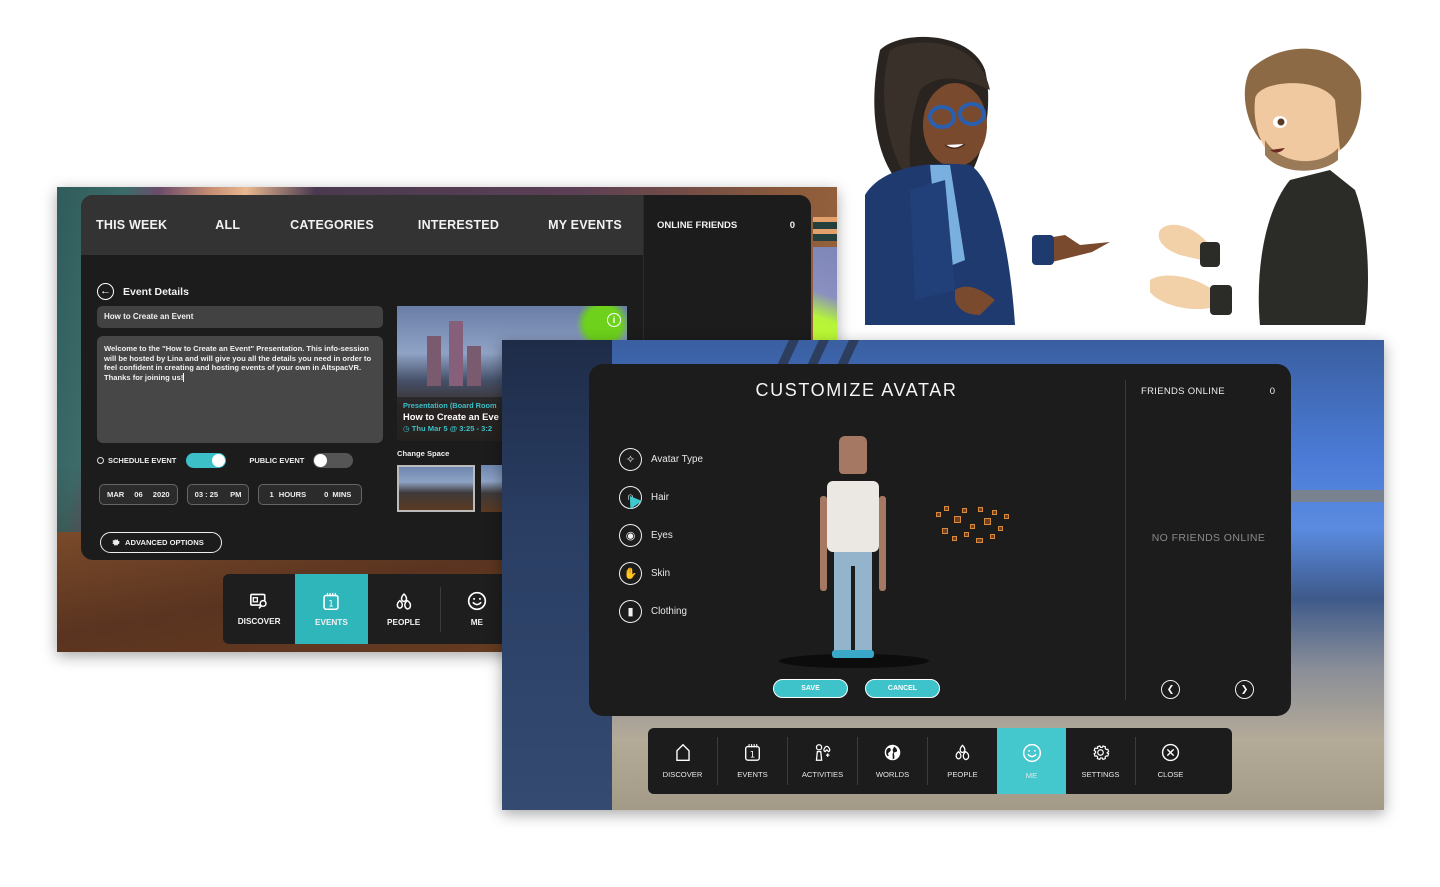 This screenshot has width=1440, height=887. I want to click on nav-label: SETTINGS, so click(1100, 774).